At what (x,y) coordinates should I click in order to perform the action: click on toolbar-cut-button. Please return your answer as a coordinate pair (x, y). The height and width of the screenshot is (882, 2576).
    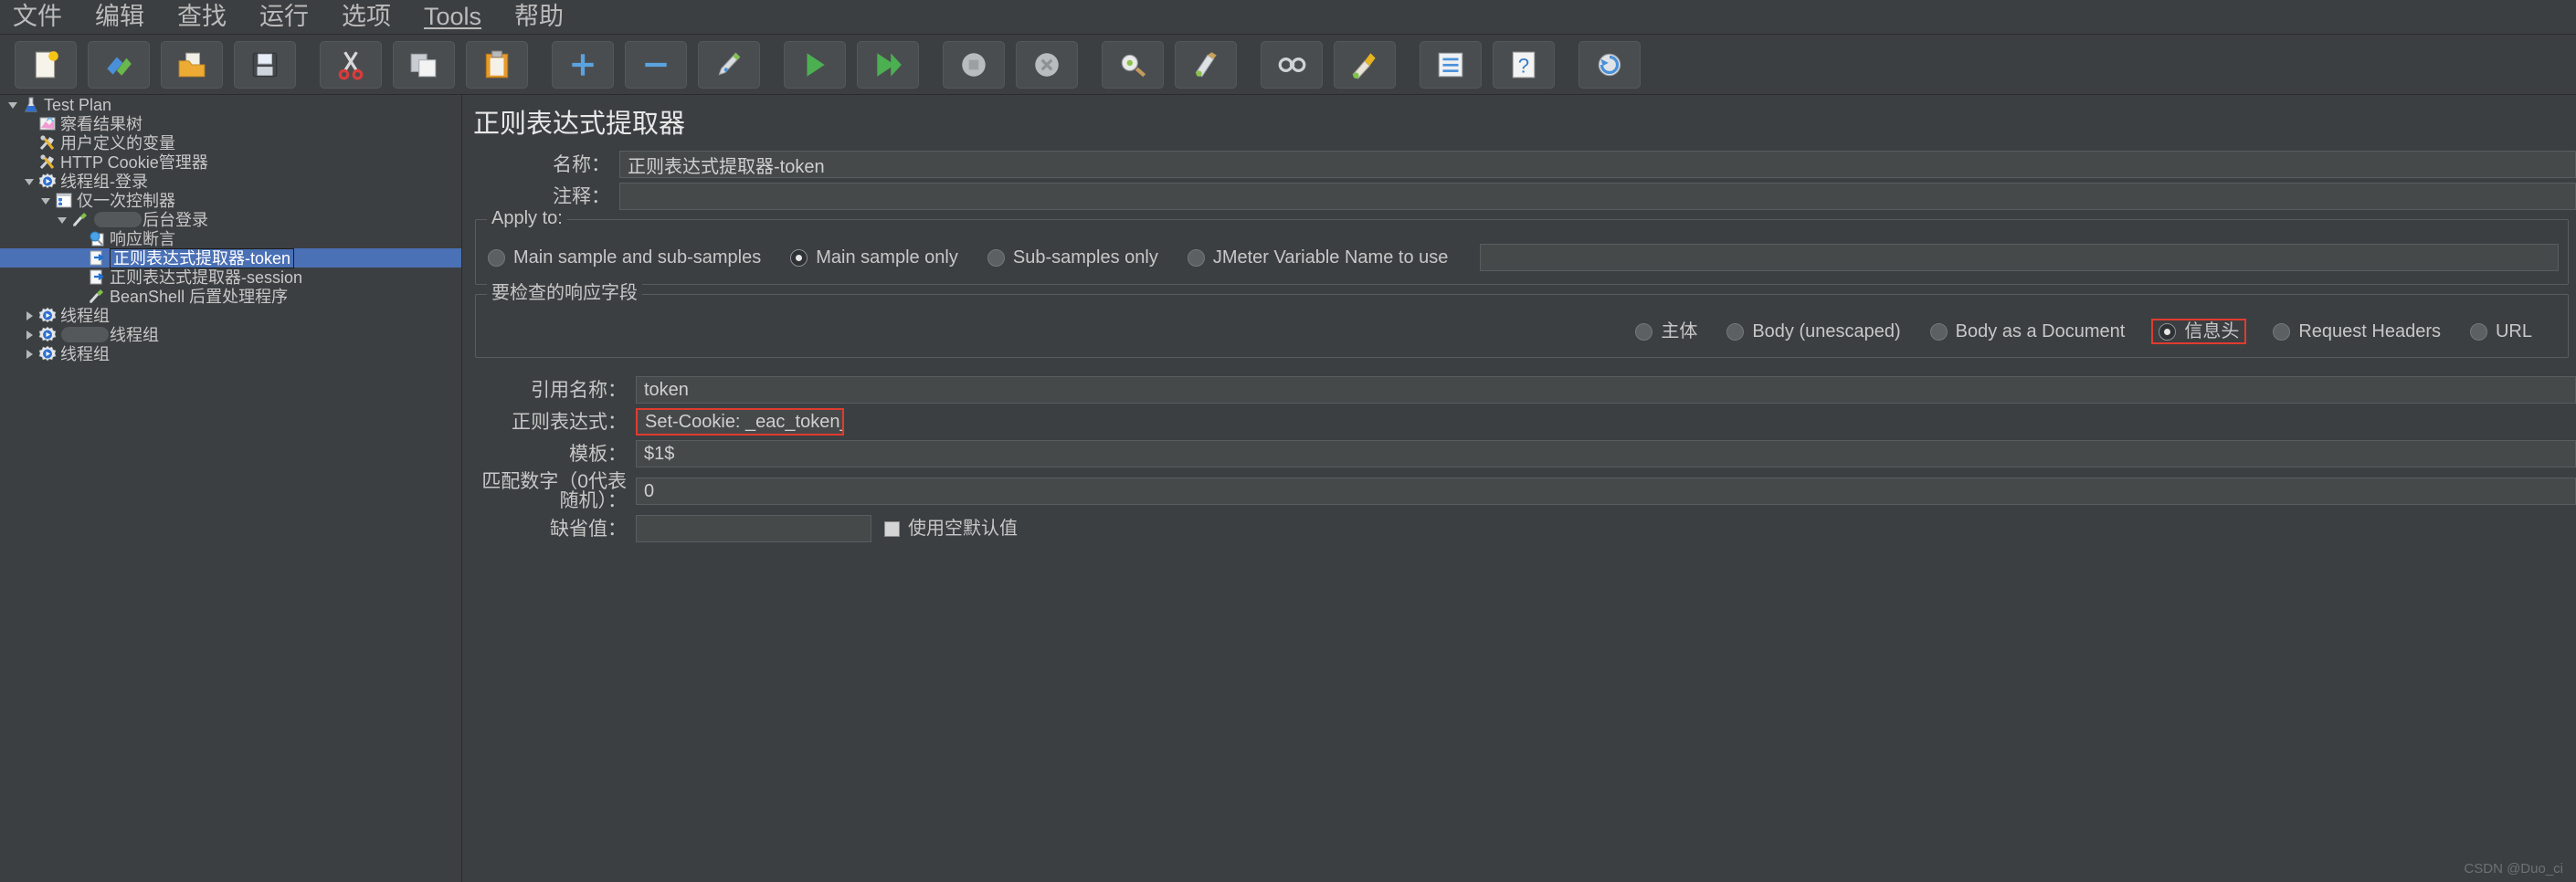
    Looking at the image, I should click on (351, 64).